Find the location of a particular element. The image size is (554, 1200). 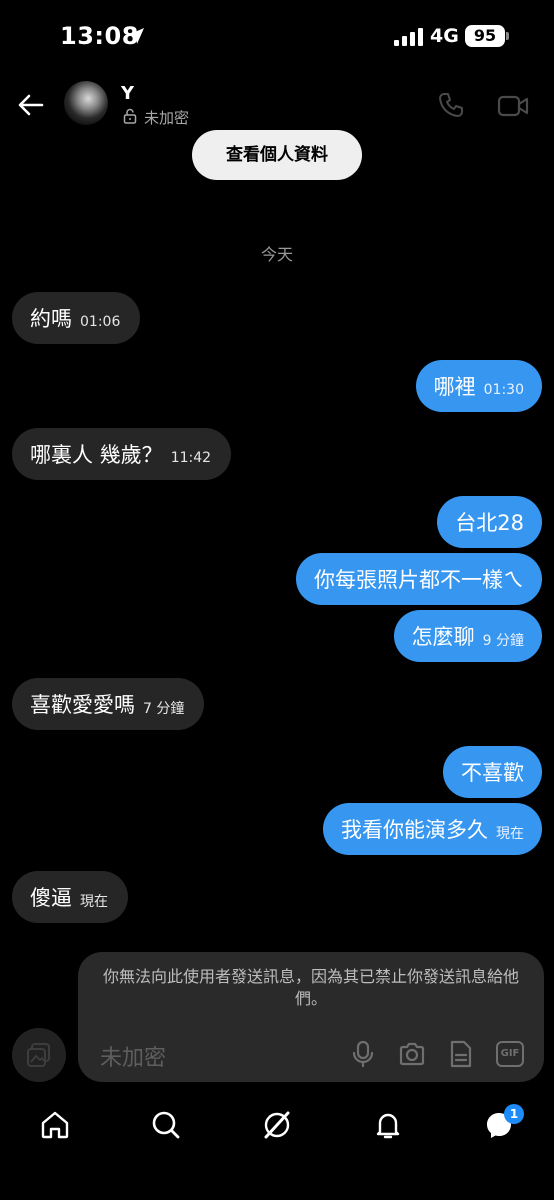

battery-tip is located at coordinates (507, 36).